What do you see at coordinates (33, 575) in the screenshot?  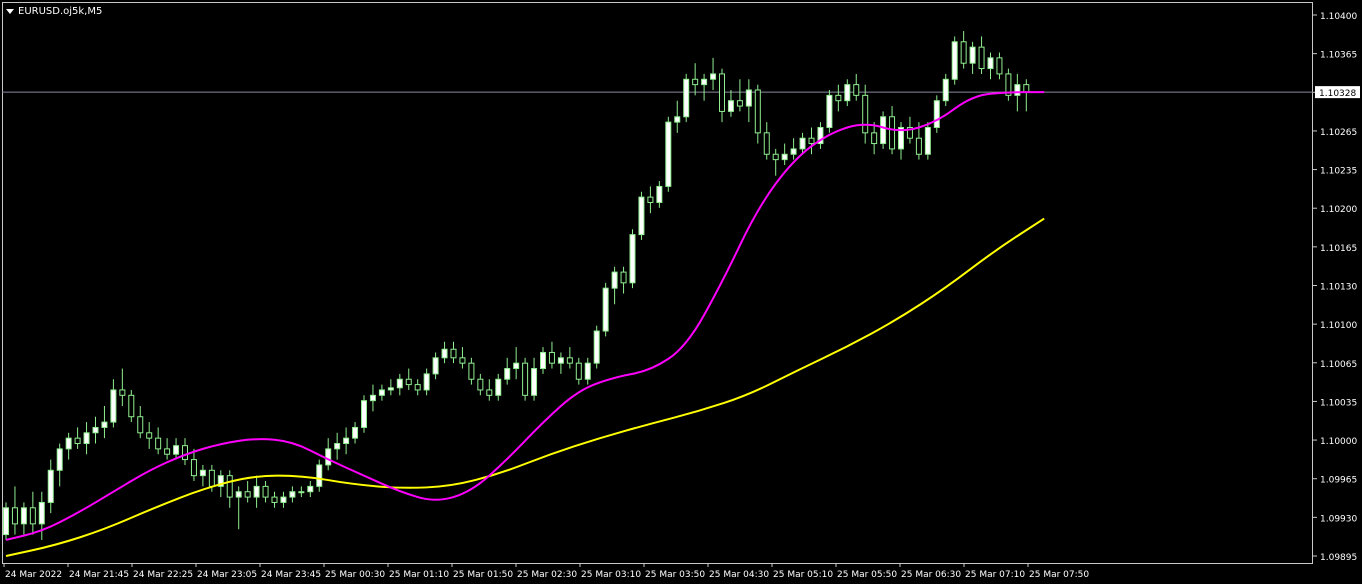 I see `x-tick-label: 24 Mar 2022` at bounding box center [33, 575].